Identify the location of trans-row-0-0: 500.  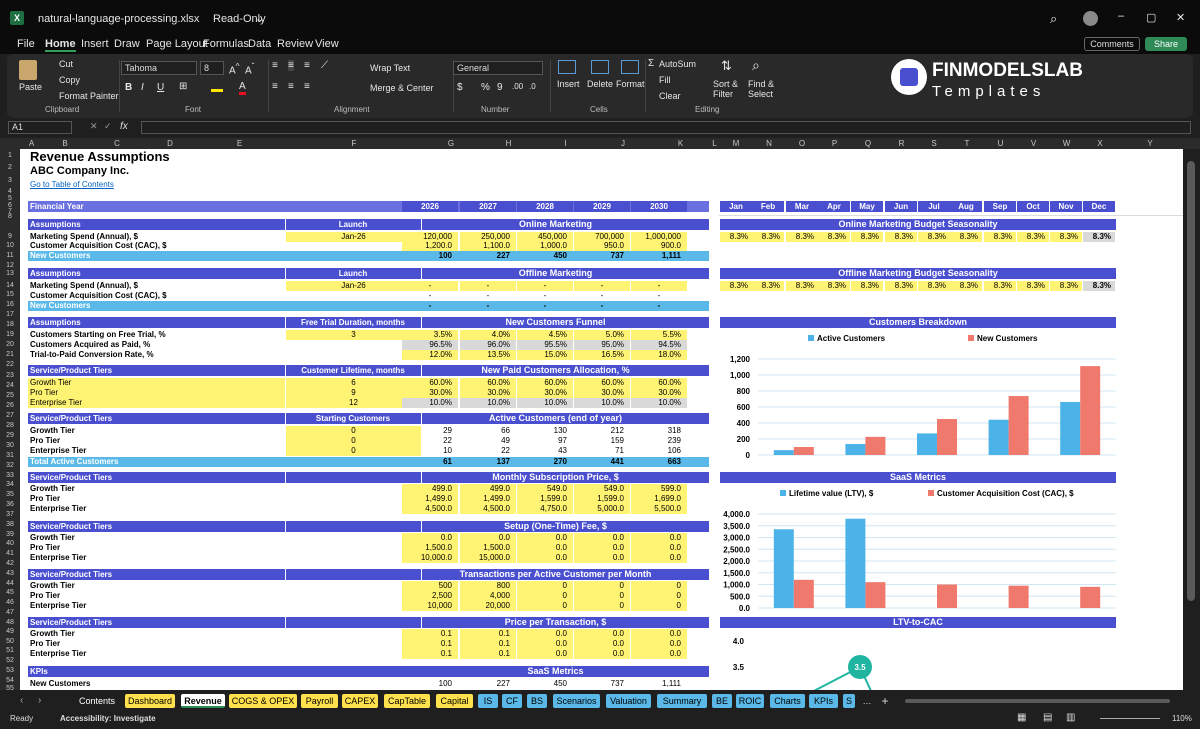
(427, 586).